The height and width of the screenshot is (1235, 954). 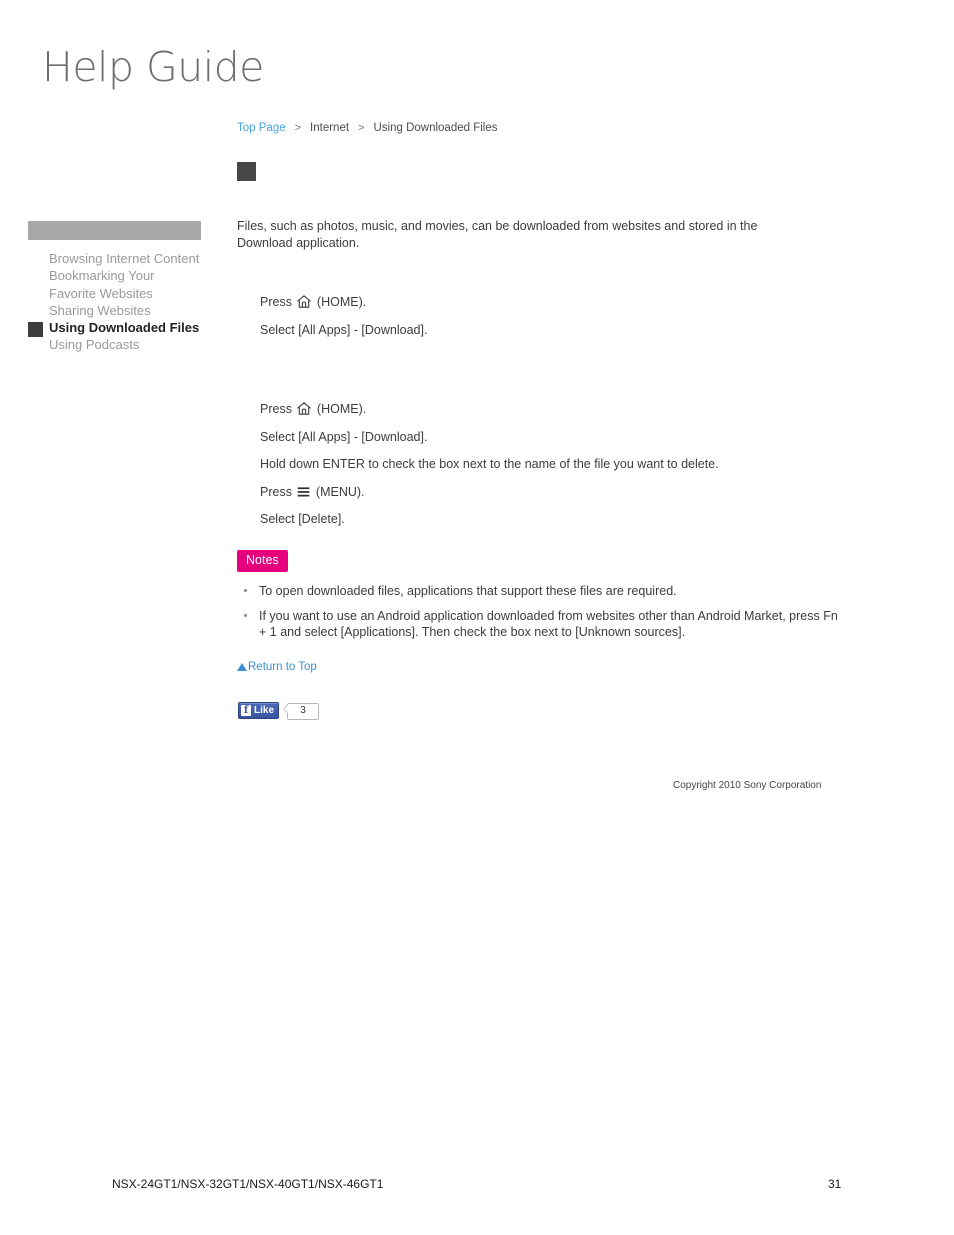 I want to click on facebook-like-count-bubble: 3, so click(x=301, y=710).